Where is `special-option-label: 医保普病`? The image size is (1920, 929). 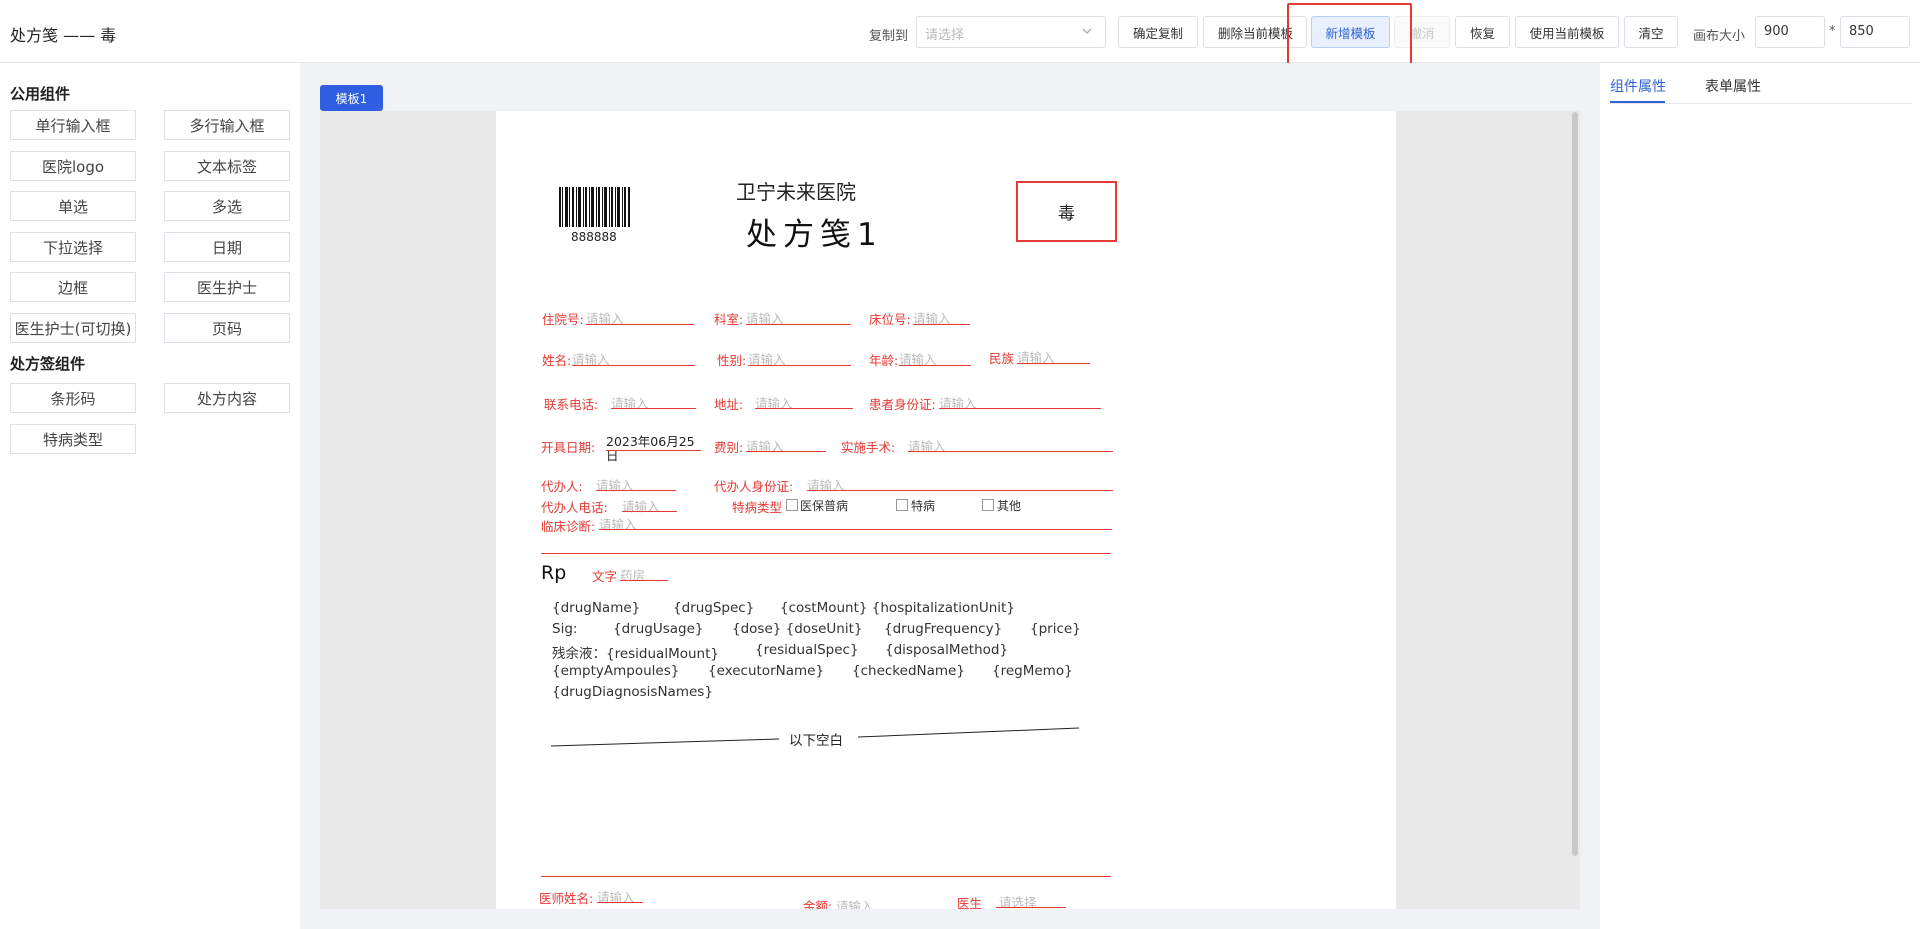 special-option-label: 医保普病 is located at coordinates (824, 506).